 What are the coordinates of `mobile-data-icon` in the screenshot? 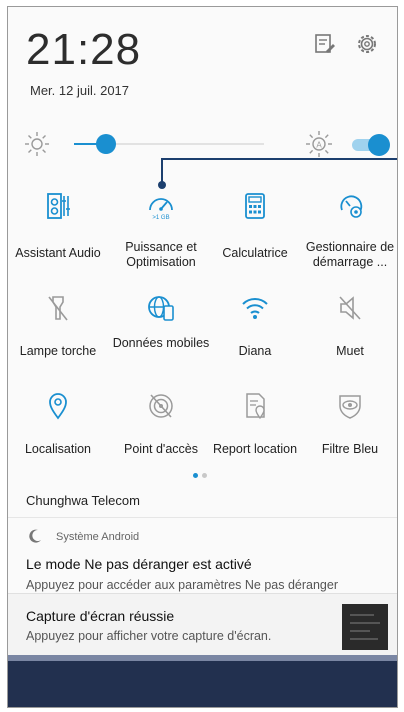 It's located at (161, 308).